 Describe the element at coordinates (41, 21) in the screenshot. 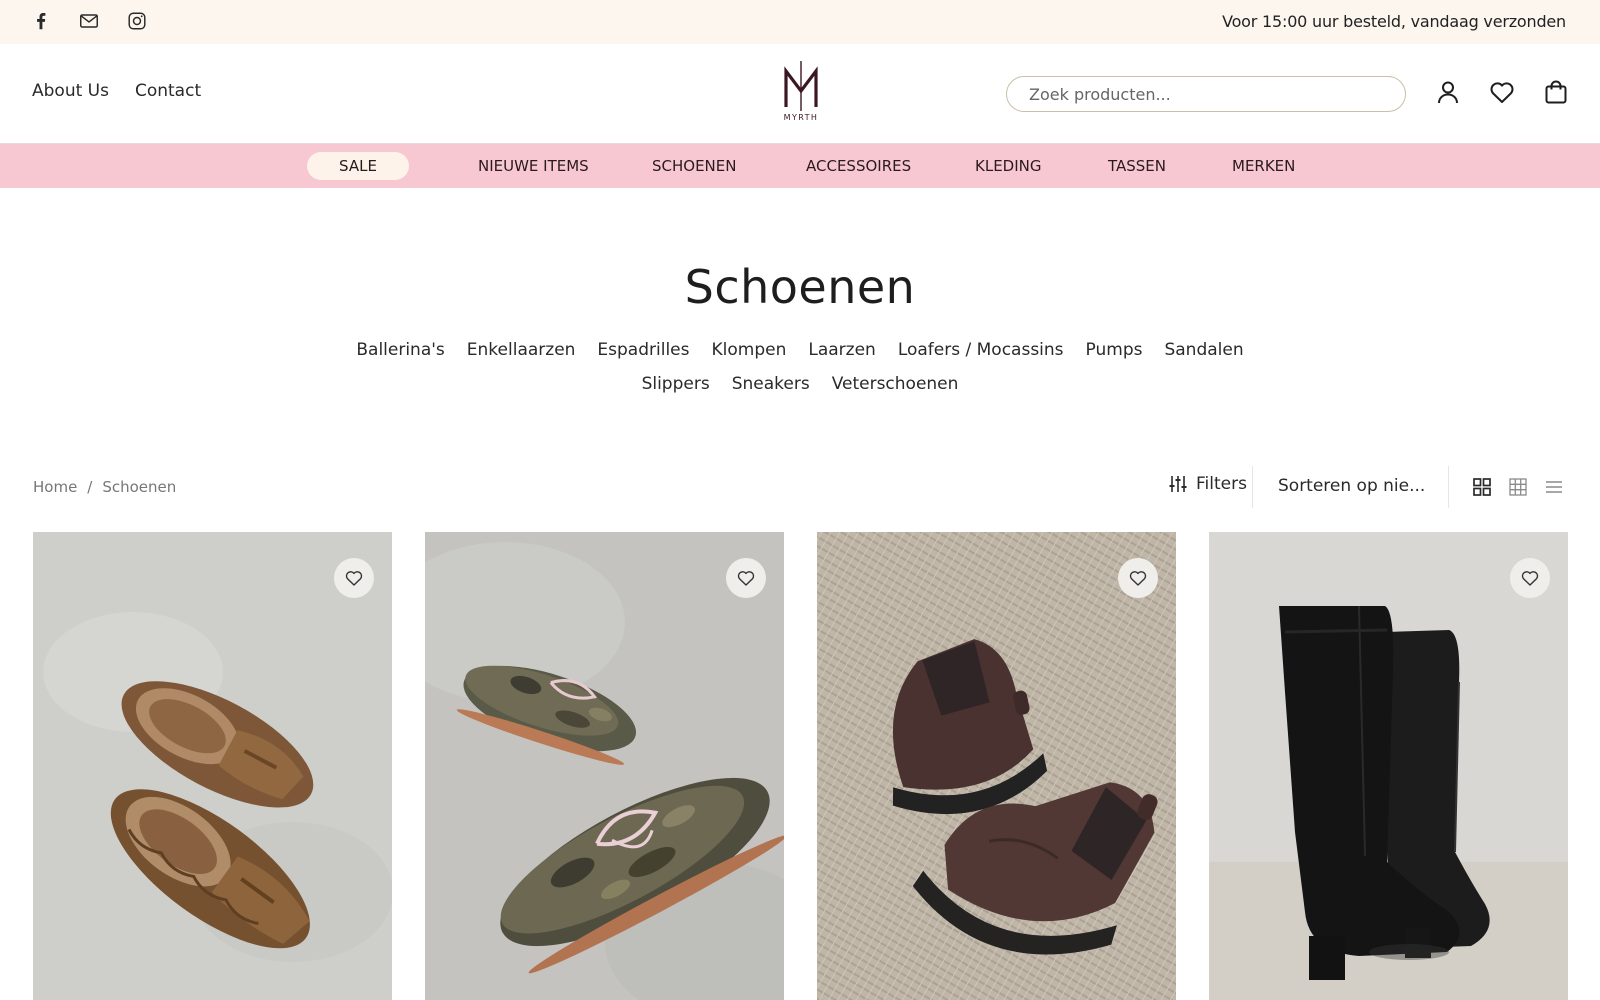

I see `facebook-icon` at that location.